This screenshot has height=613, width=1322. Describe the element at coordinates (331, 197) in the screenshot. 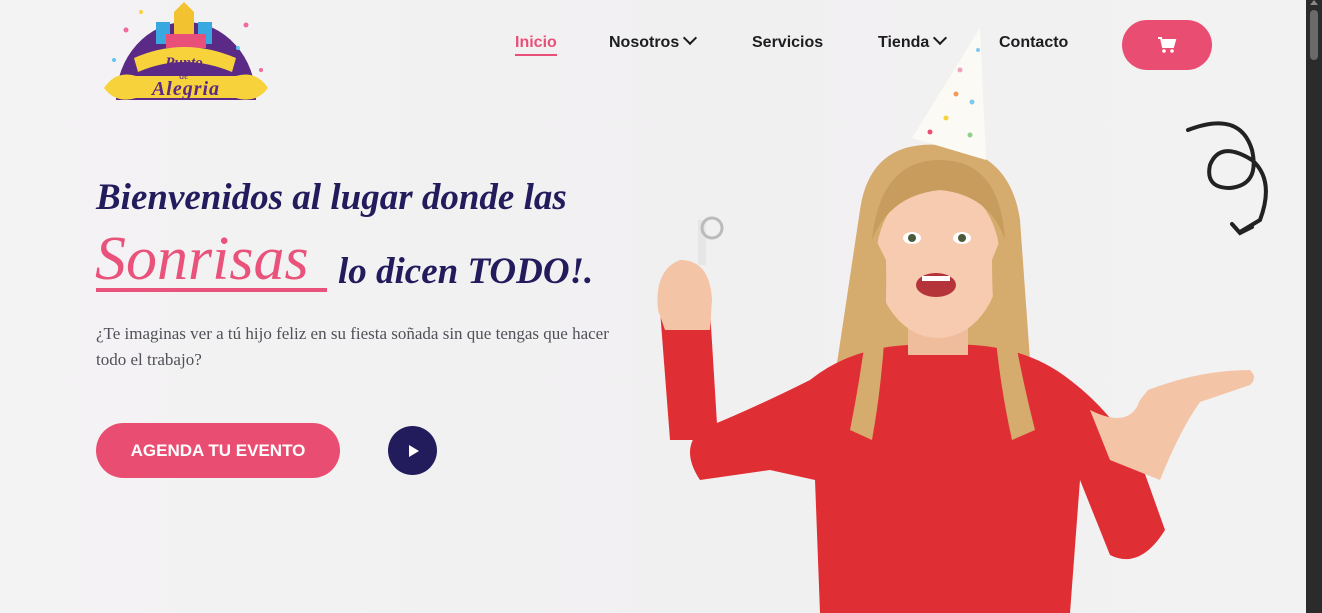

I see `hero-heading-line1: Bienvenidos al lugar donde las` at that location.